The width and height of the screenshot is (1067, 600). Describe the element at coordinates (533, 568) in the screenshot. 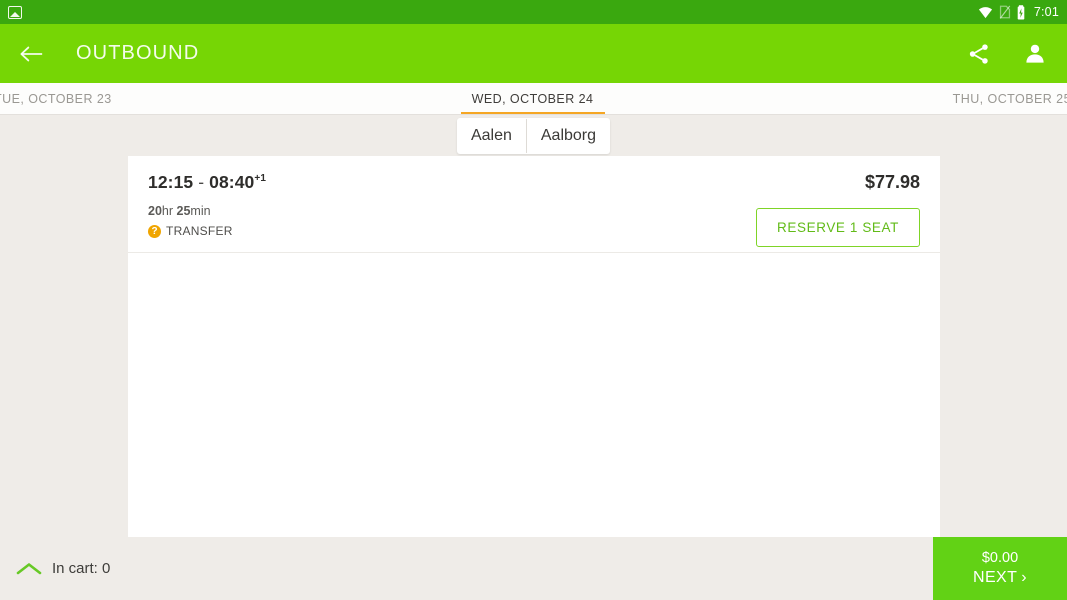

I see `bottom-bar: In cart: 0 $0.00 NEXT ›` at that location.